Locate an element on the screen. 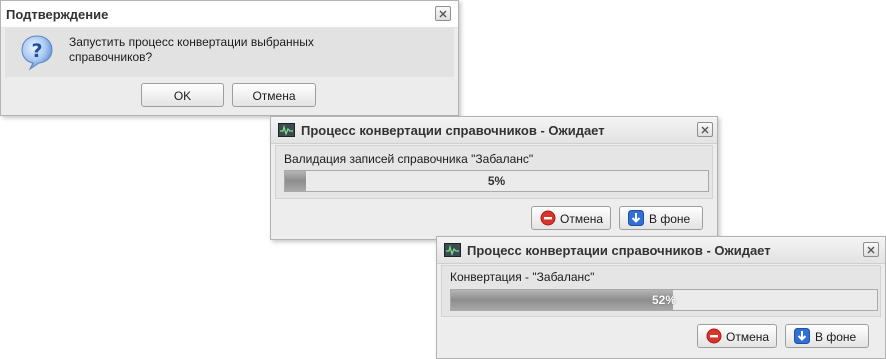 The image size is (886, 359). progress-dialog-1-close-button is located at coordinates (705, 129).